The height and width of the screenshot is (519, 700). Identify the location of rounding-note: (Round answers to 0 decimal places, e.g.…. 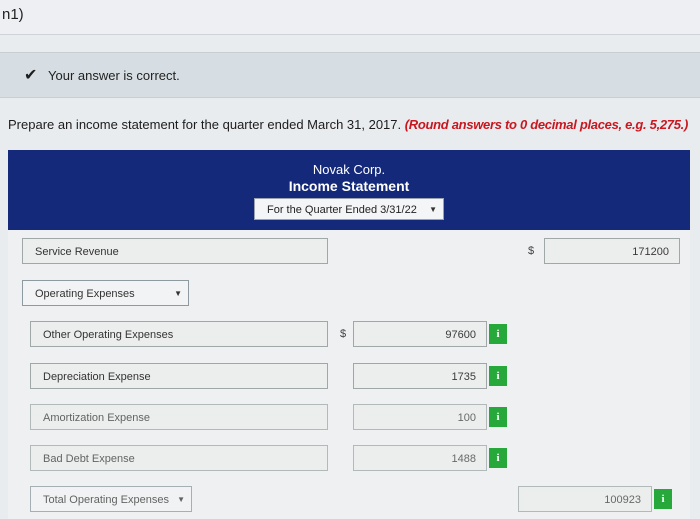
(546, 124).